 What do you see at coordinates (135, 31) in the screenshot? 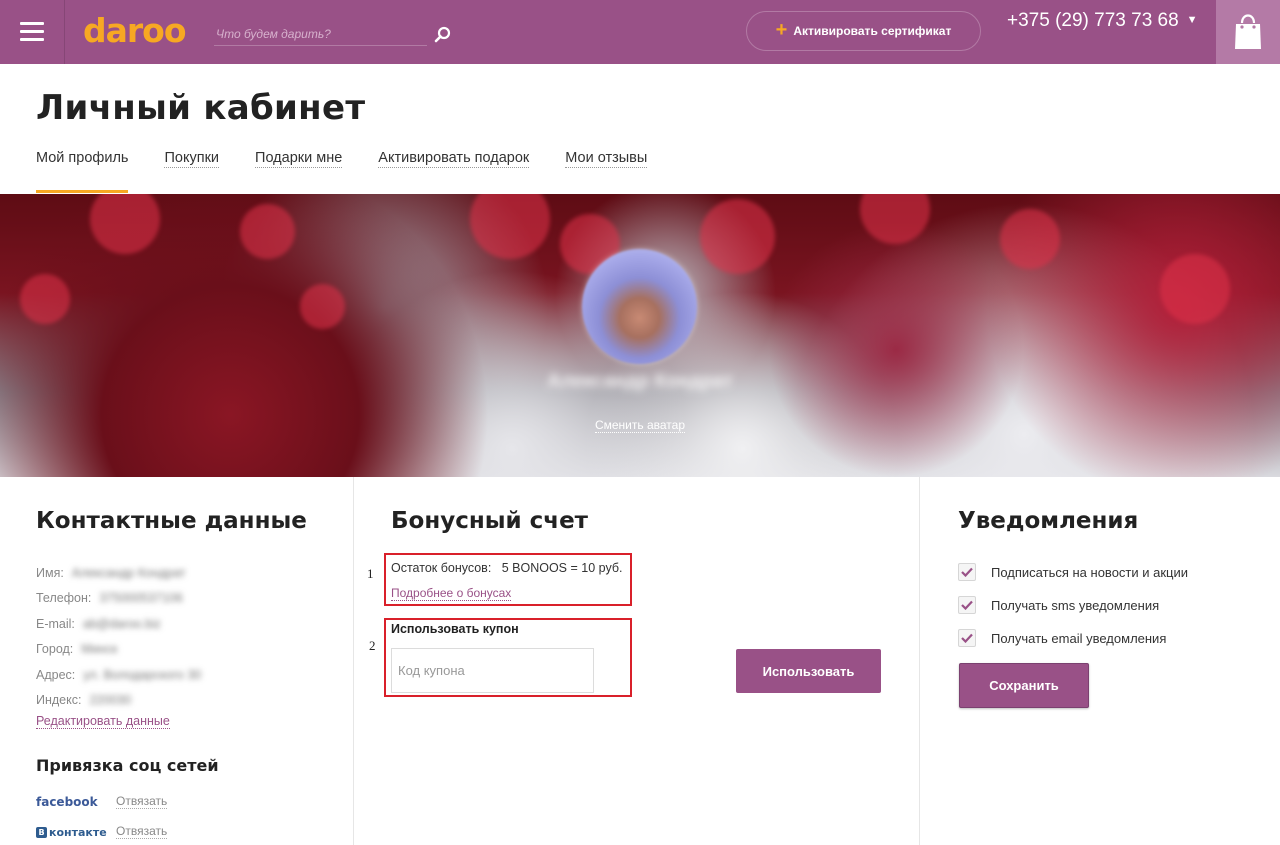
I see `daroo-logo: daroo` at bounding box center [135, 31].